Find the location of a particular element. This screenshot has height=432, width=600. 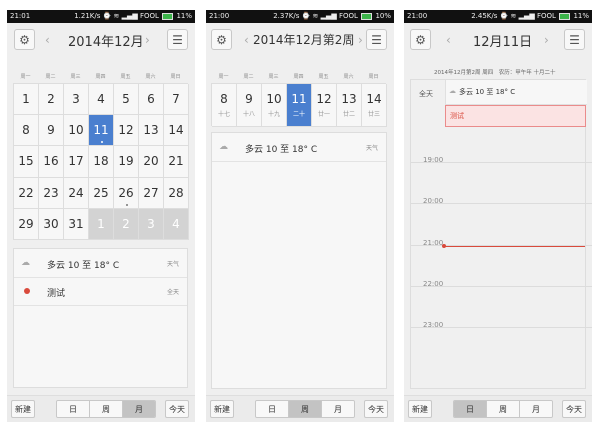

week-day-cell: 9 十八 is located at coordinates (249, 105).